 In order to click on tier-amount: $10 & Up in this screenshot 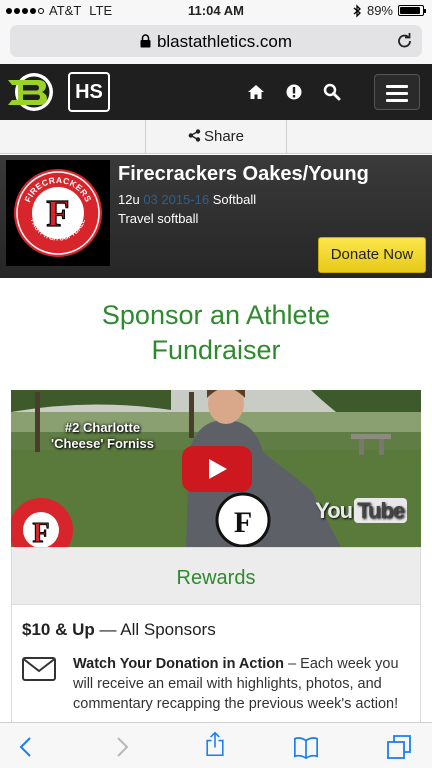, I will do `click(58, 629)`.